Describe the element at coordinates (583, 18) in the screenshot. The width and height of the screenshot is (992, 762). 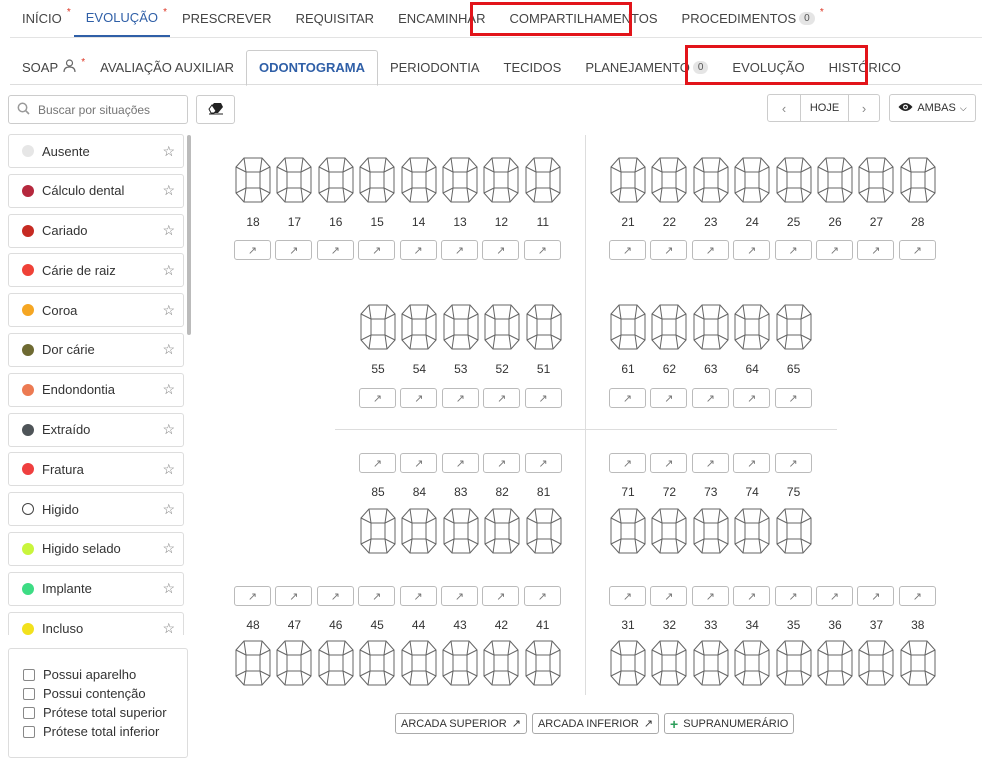
I see `tab-compartilhamentos: COMPARTILHAMENTOS` at that location.